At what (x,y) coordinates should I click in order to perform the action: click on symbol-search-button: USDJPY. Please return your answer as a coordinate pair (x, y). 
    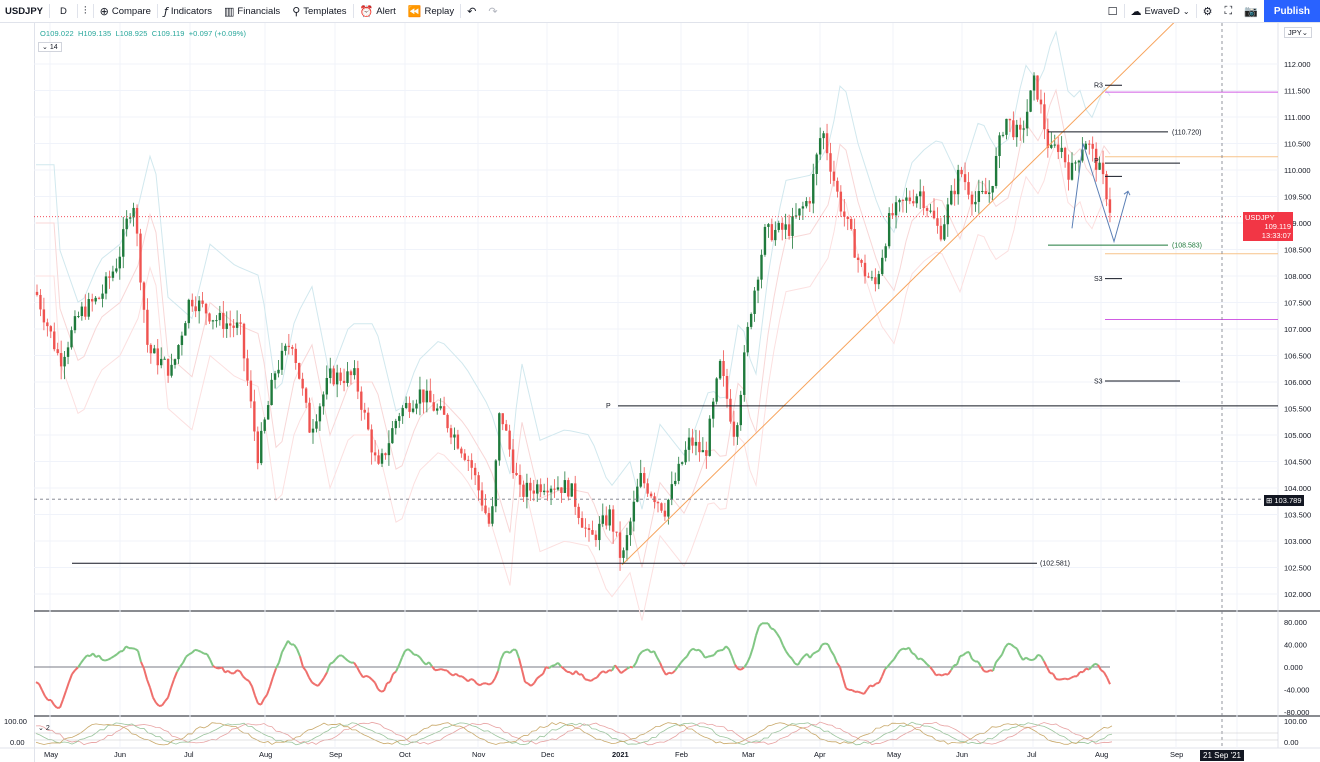
    Looking at the image, I should click on (24, 11).